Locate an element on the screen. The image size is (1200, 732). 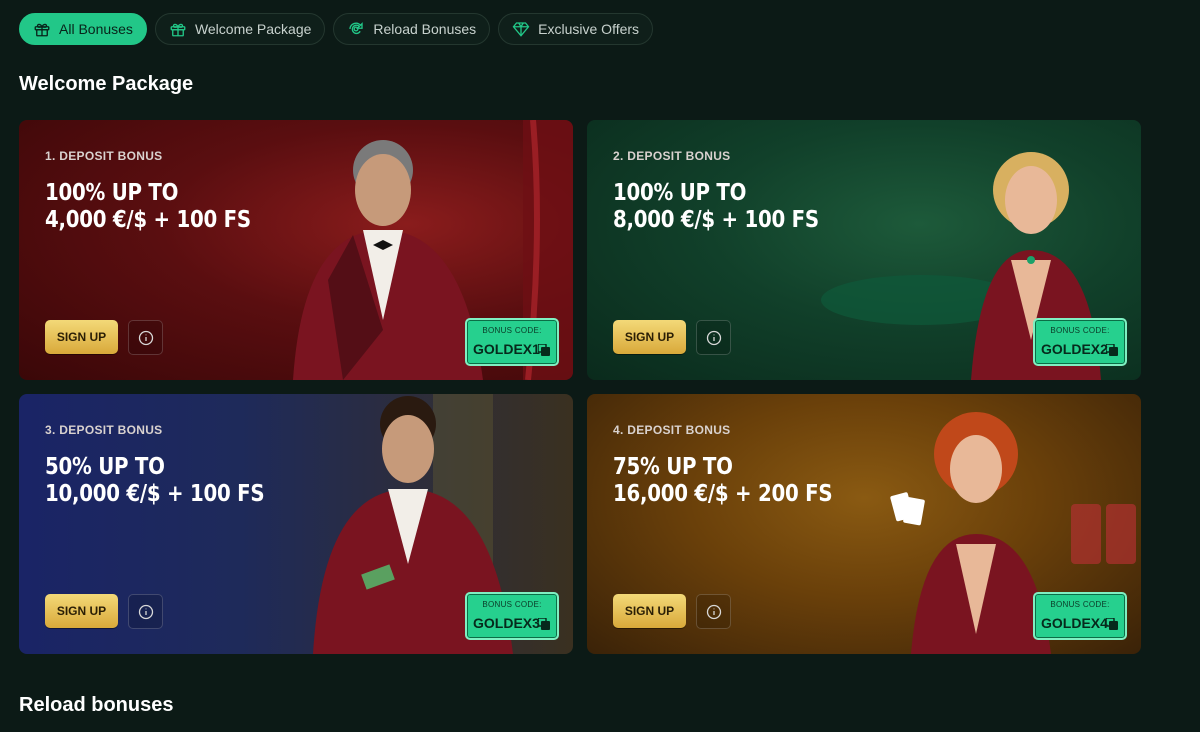
tab-exclusive-offers: Exclusive Offers is located at coordinates (576, 29).